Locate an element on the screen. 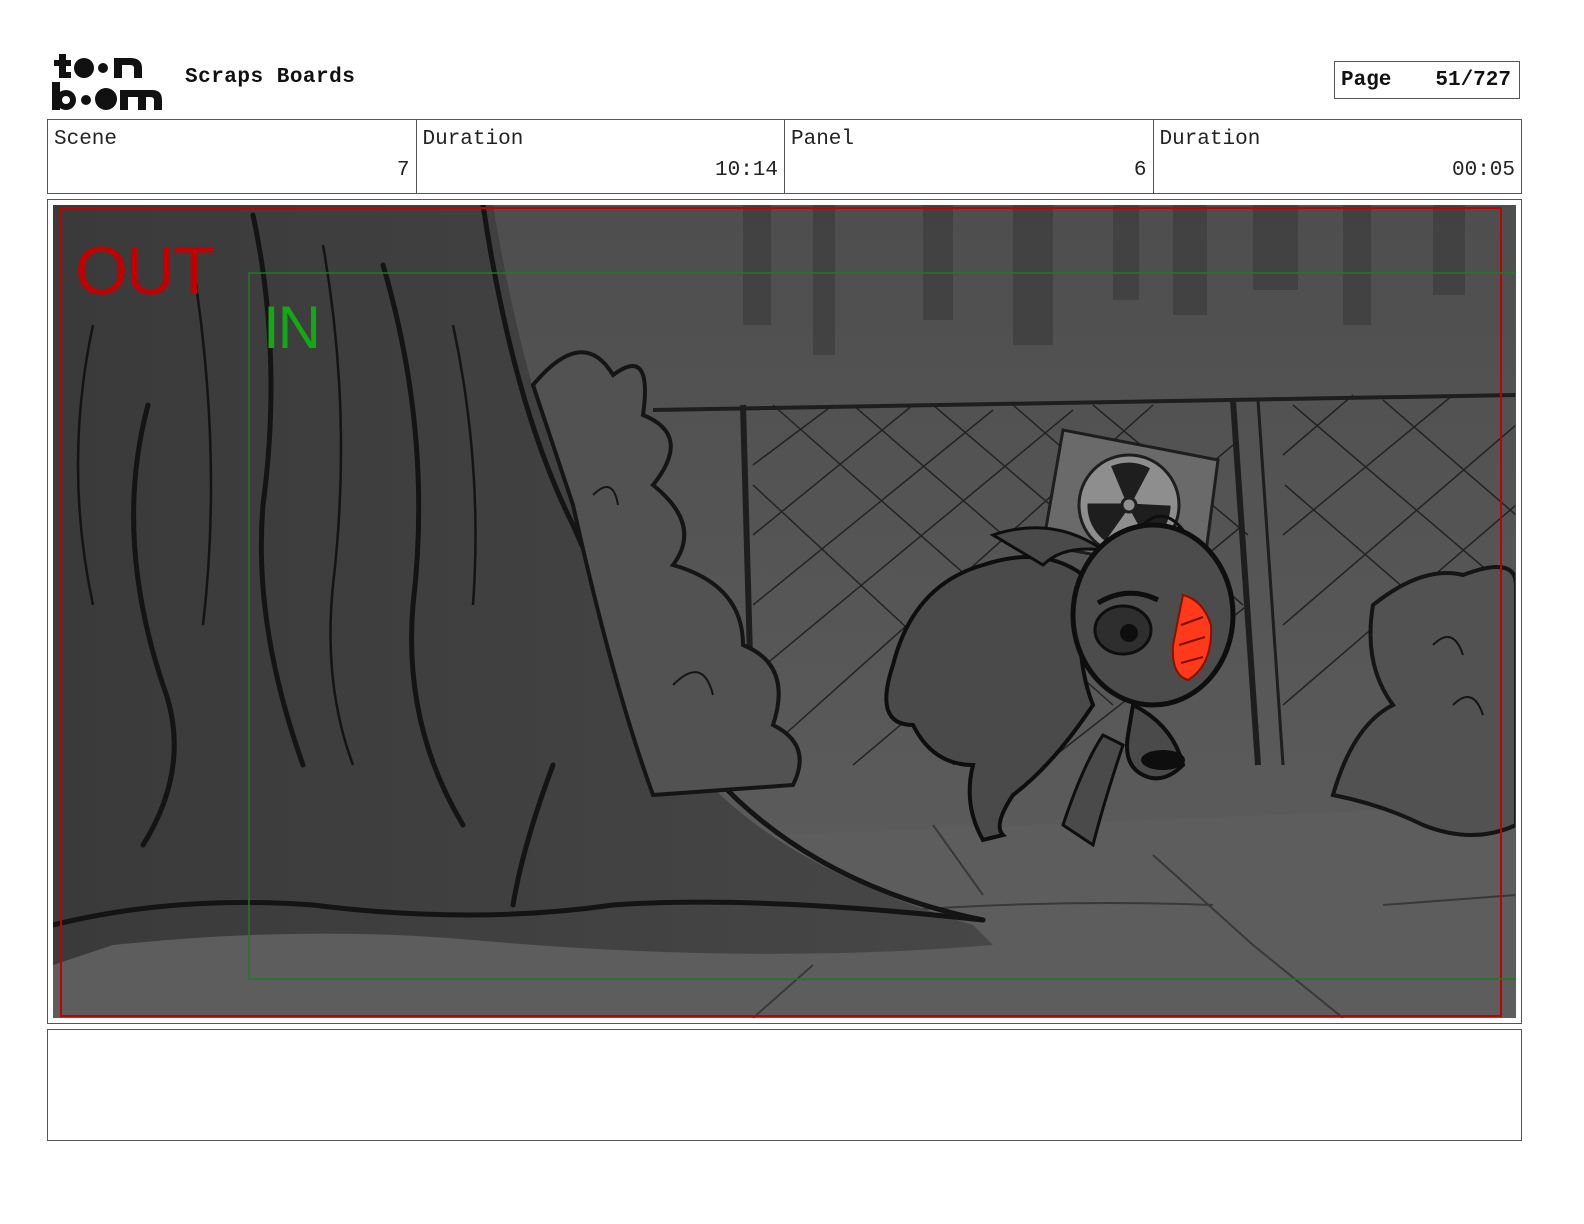 Image resolution: width=1584 pixels, height=1224 pixels. in-frame-label: IN is located at coordinates (292, 327).